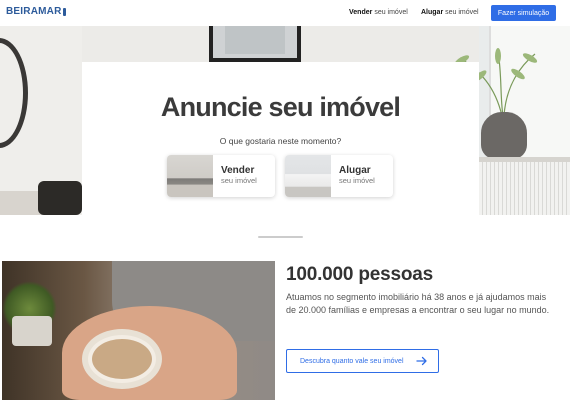  Describe the element at coordinates (280, 107) in the screenshot. I see `page-title: Anuncie seu imóvel` at that location.